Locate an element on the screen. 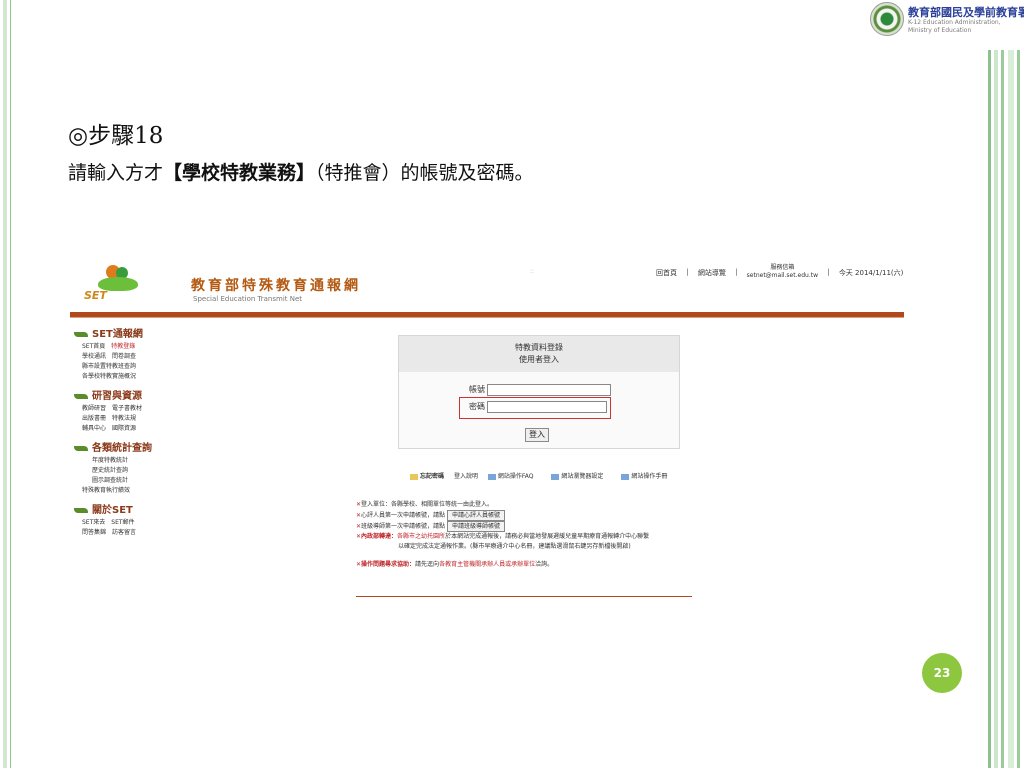 The width and height of the screenshot is (1024, 768). apply-evaluator-account-button: 申請心評人員帳號 is located at coordinates (476, 515).